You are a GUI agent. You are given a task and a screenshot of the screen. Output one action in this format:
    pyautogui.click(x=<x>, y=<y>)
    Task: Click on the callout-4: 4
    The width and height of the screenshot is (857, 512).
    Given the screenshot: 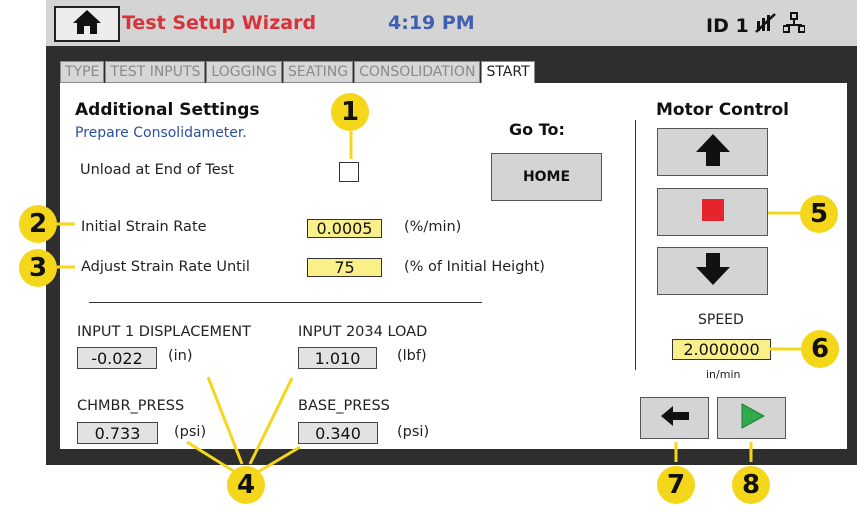 What is the action you would take?
    pyautogui.click(x=246, y=485)
    